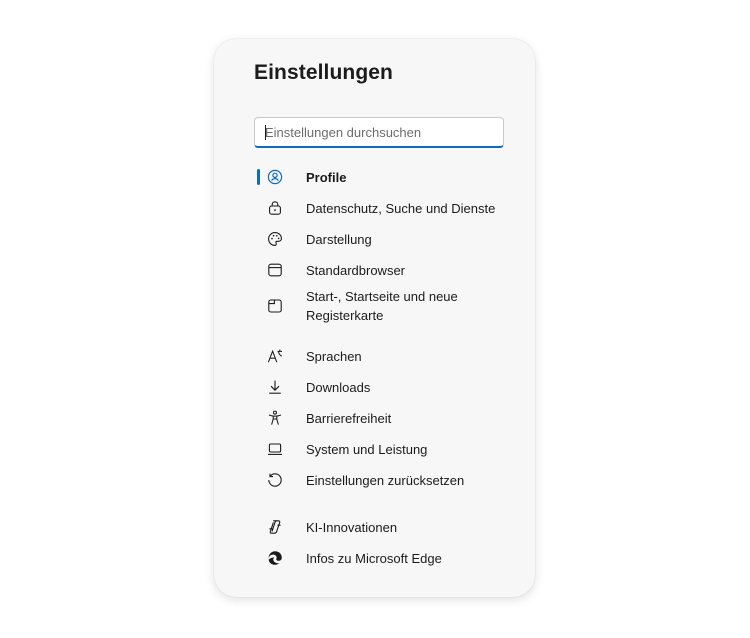  I want to click on sidebar-item-profile: Profile, so click(384, 177).